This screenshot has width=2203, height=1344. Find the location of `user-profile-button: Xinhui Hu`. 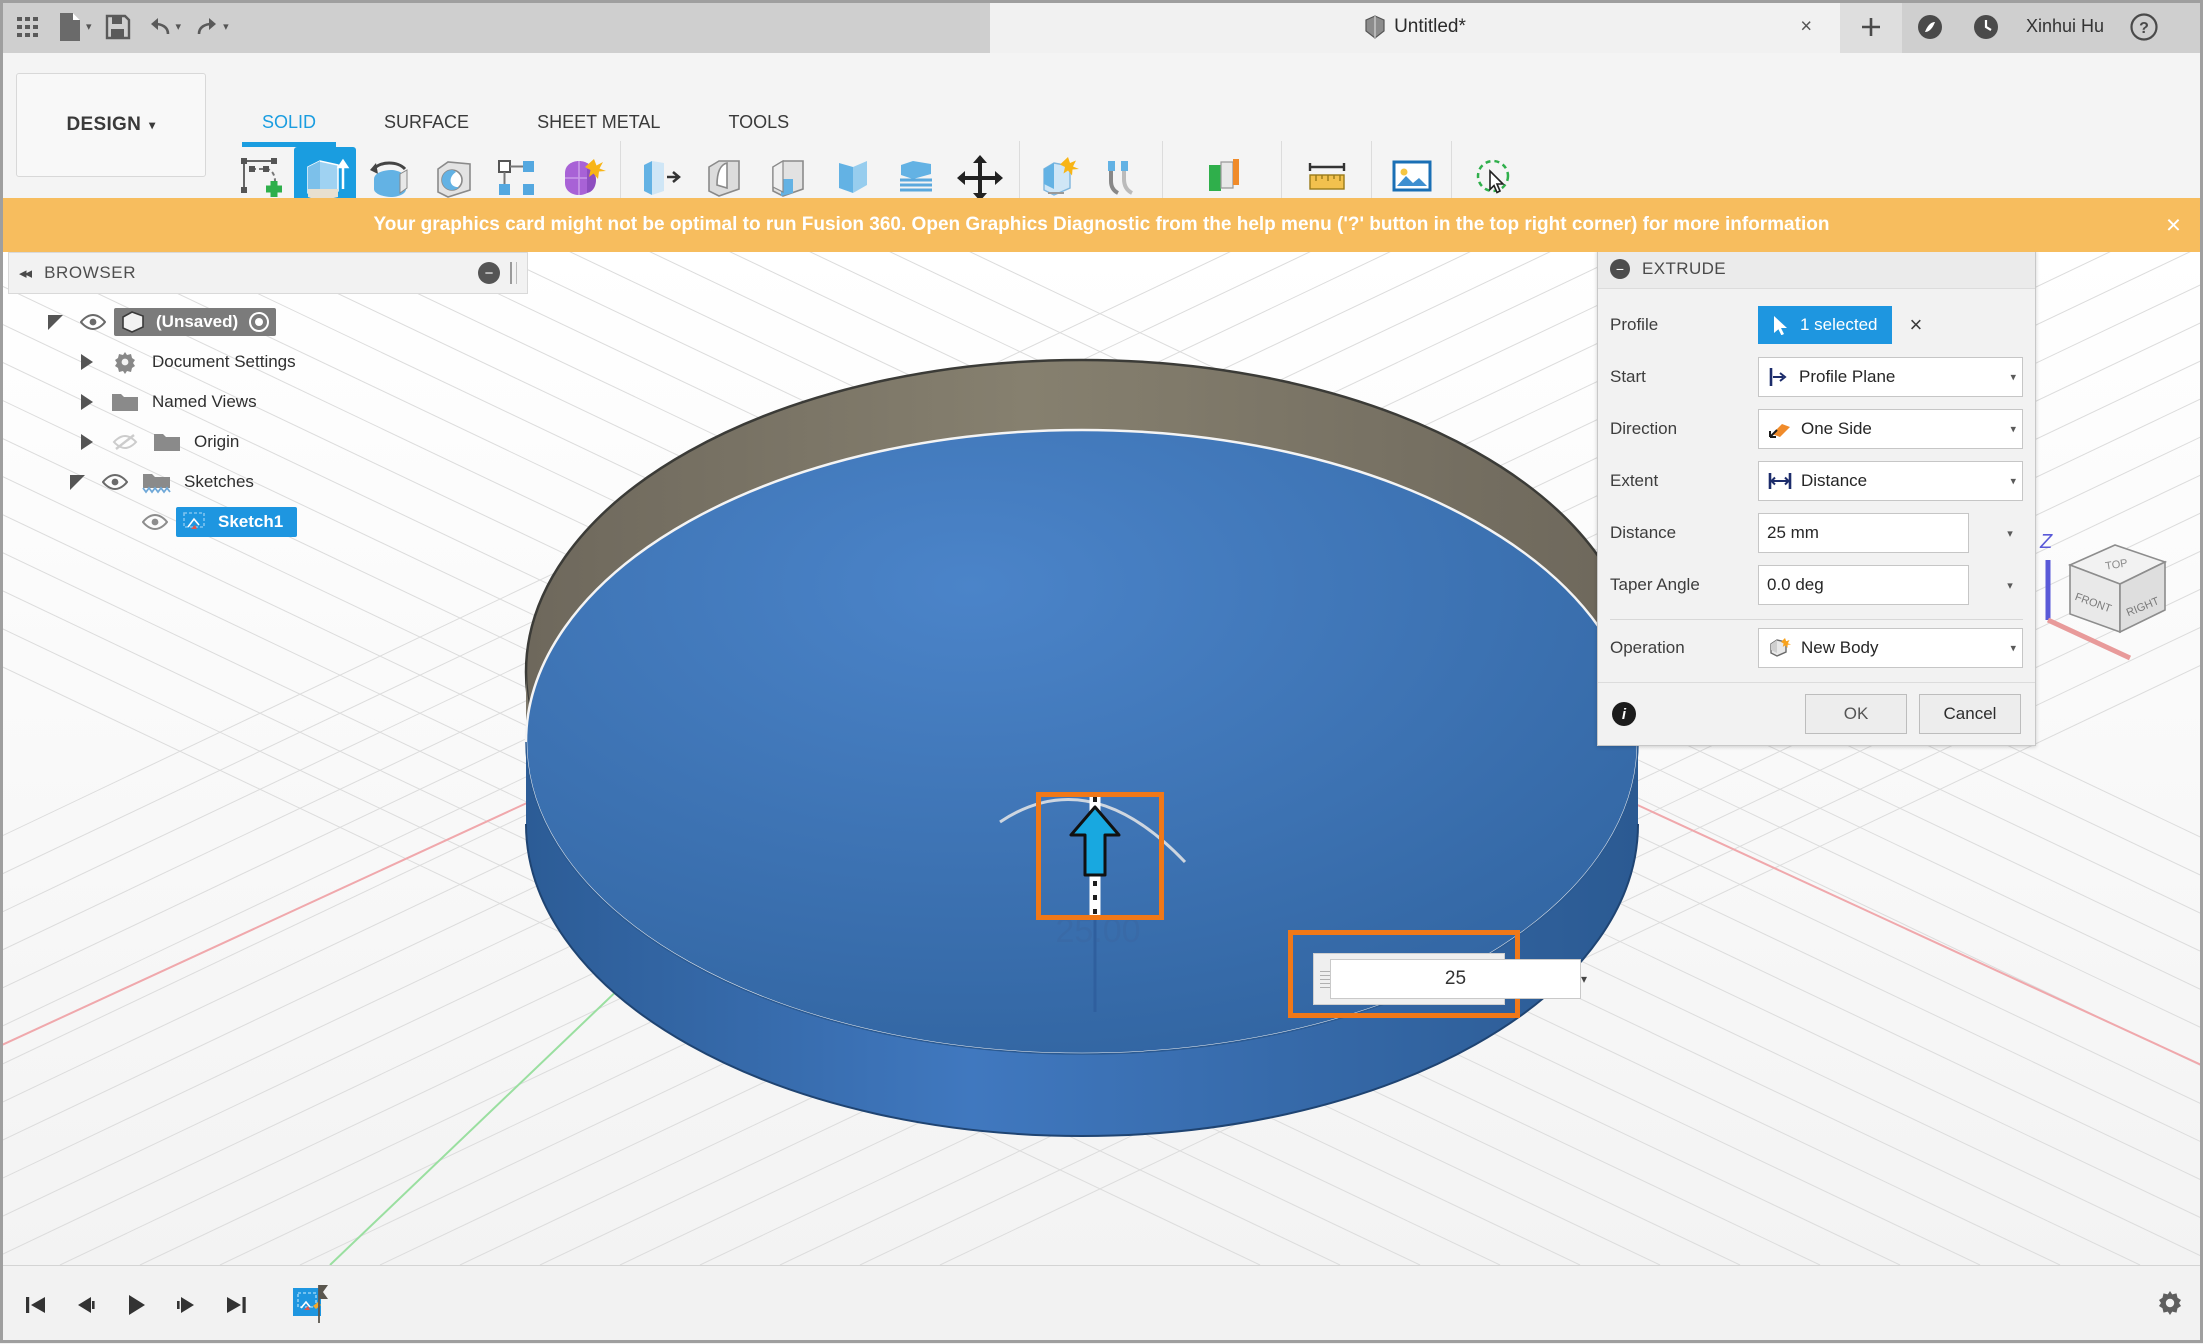

user-profile-button: Xinhui Hu is located at coordinates (2065, 26).